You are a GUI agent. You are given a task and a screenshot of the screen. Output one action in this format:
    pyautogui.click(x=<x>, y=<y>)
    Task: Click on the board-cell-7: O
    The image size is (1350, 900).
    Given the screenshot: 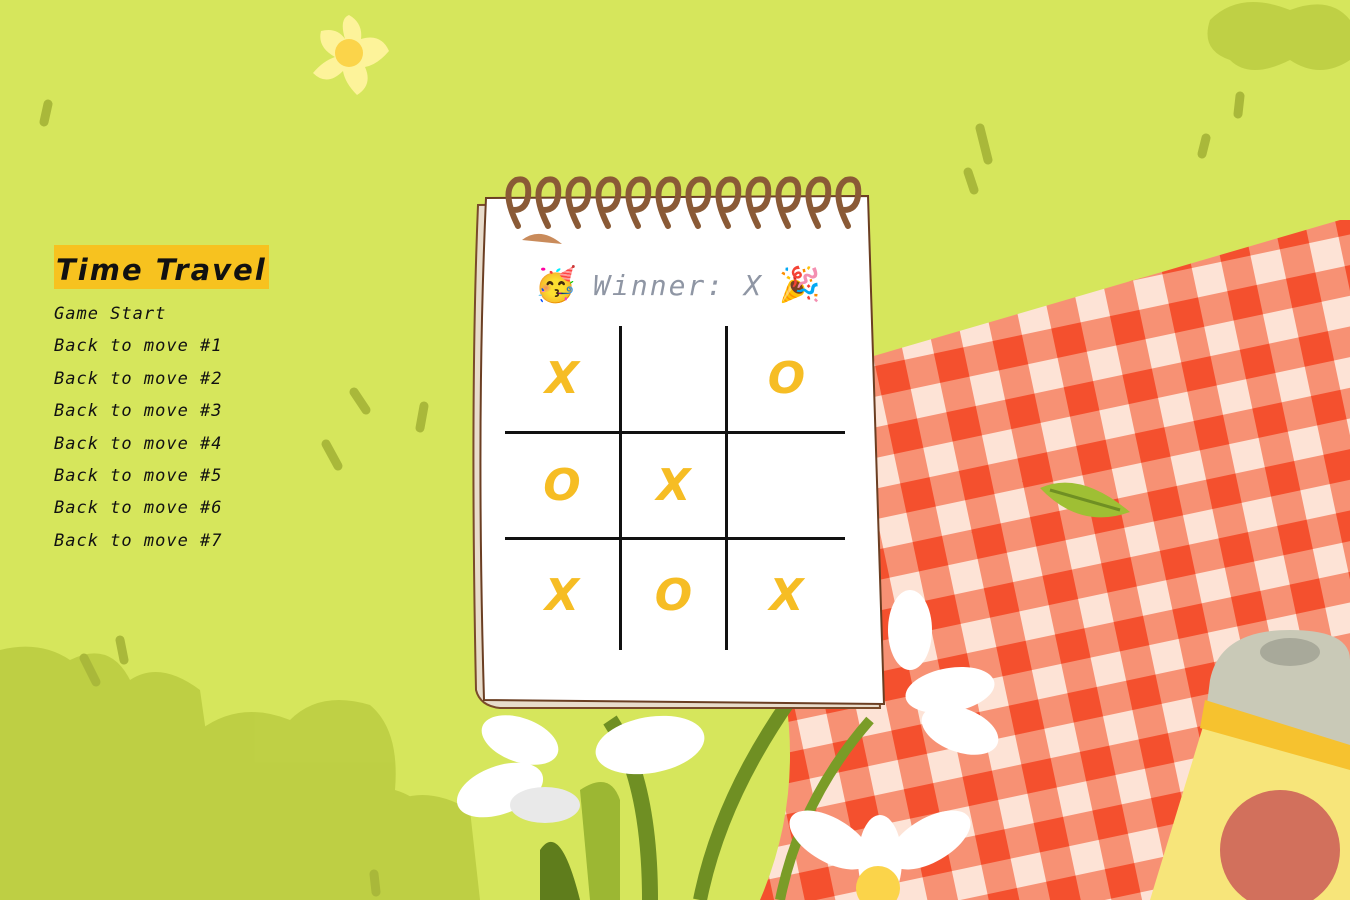 What is the action you would take?
    pyautogui.click(x=675, y=595)
    